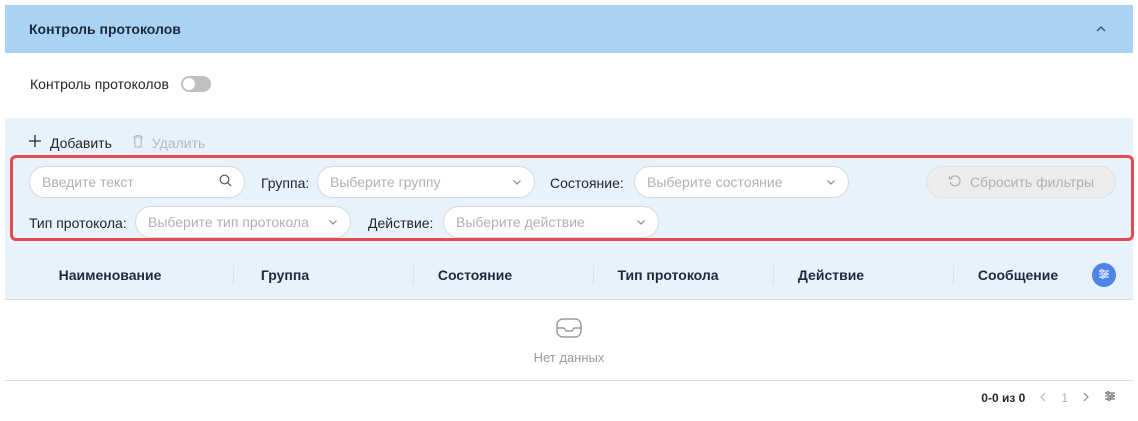 The height and width of the screenshot is (421, 1138). What do you see at coordinates (228, 222) in the screenshot?
I see `protocol-type-select-placeholder: Выберите тип протокола` at bounding box center [228, 222].